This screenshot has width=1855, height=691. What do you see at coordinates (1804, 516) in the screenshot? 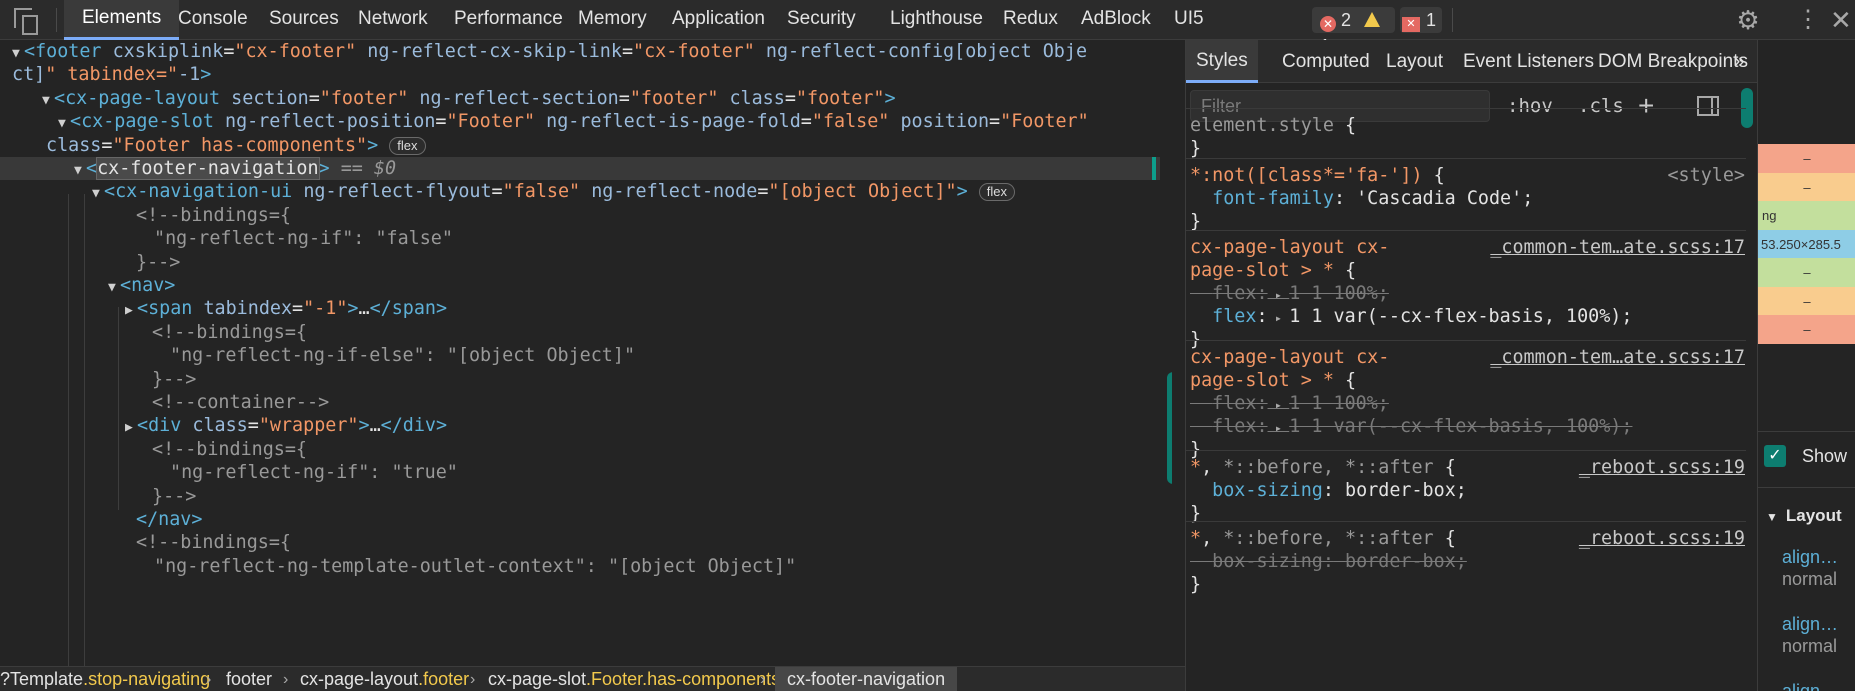
I see `layout-section-header: ▼ Layout` at bounding box center [1804, 516].